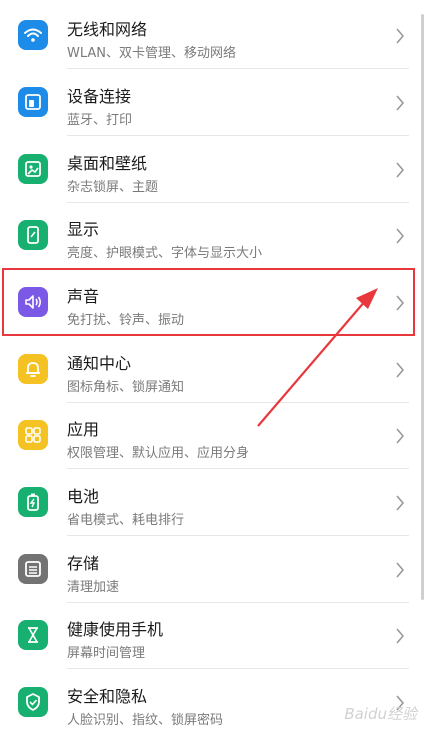 This screenshot has height=736, width=429. Describe the element at coordinates (100, 120) in the screenshot. I see `item-subtitle: 蓝牙、打印` at that location.